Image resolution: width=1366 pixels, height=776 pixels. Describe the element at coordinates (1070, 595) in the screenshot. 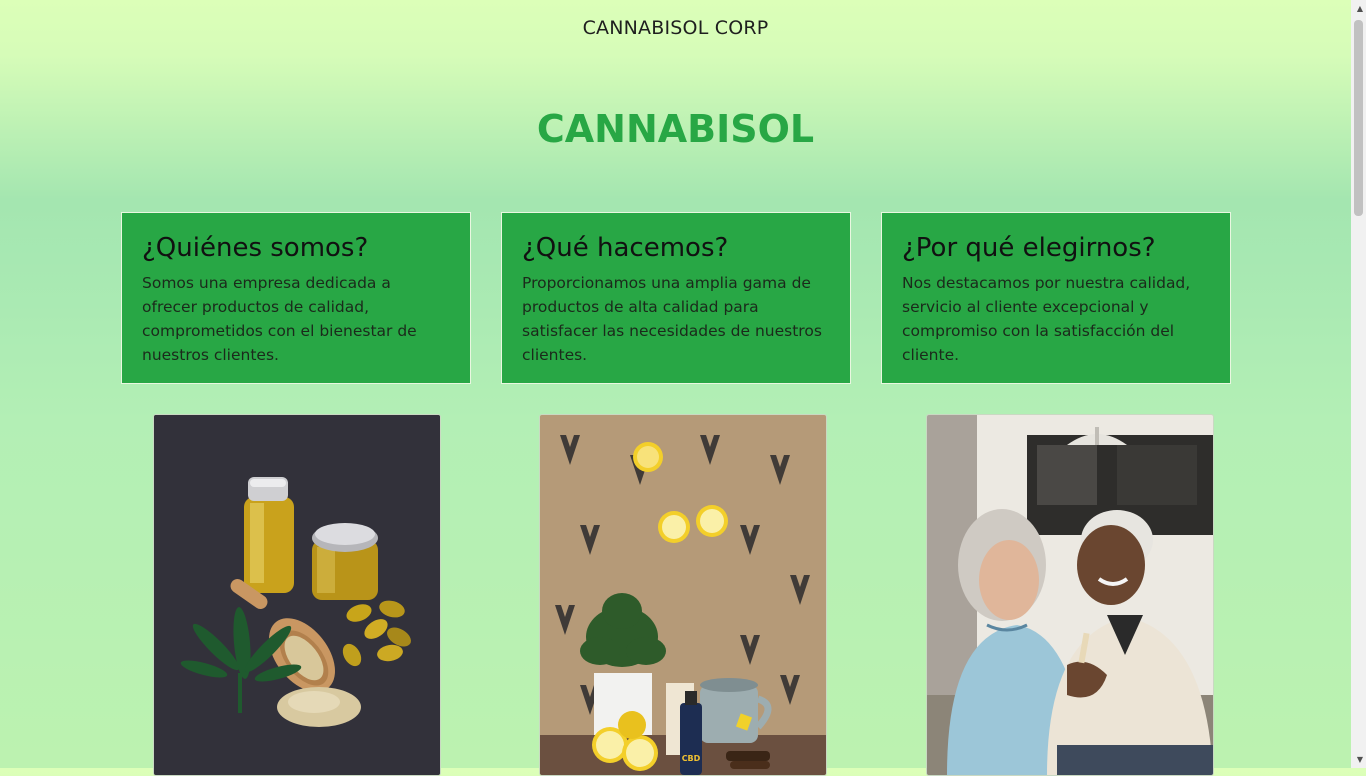

I see `senior-couple-photo` at that location.